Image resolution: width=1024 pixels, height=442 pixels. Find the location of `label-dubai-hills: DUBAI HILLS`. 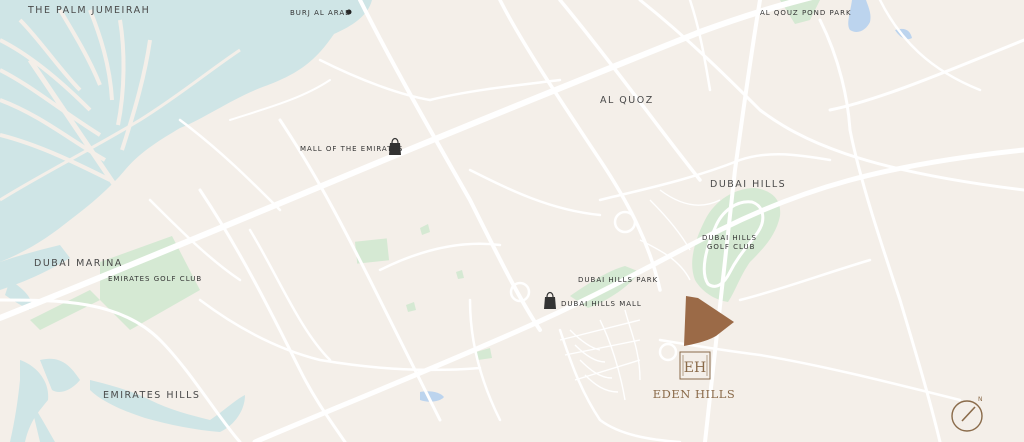

label-dubai-hills: DUBAI HILLS is located at coordinates (748, 184).